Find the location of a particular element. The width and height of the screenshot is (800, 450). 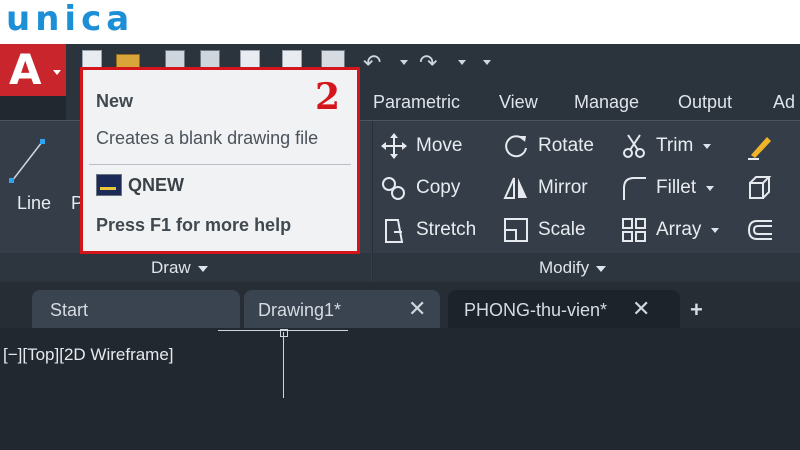

command-line-icon is located at coordinates (109, 185).